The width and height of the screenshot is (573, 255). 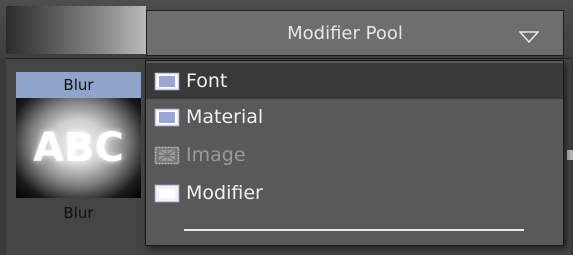 I want to click on material-modifier-icon, so click(x=167, y=117).